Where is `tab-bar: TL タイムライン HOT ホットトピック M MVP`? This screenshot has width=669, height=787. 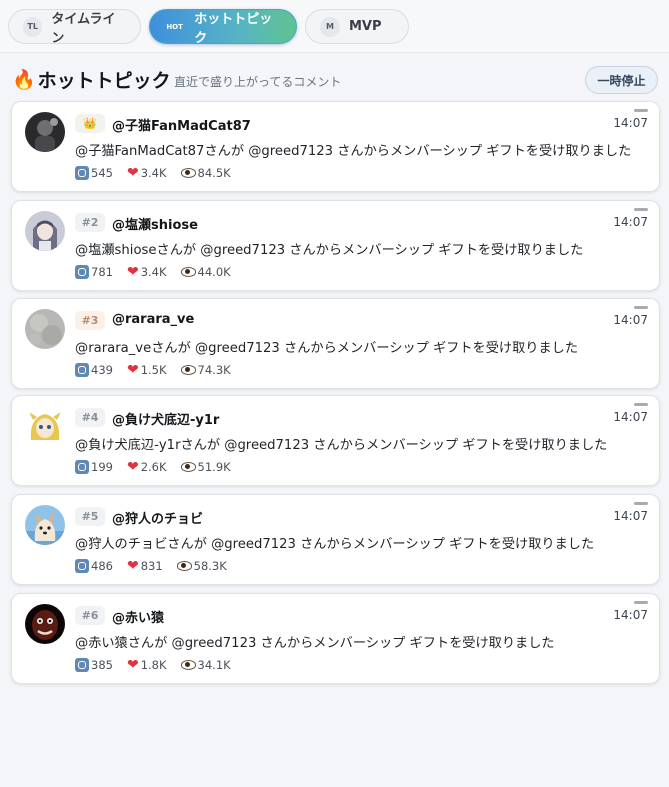
tab-bar: TL タイムライン HOT ホットトピック M MVP is located at coordinates (334, 26).